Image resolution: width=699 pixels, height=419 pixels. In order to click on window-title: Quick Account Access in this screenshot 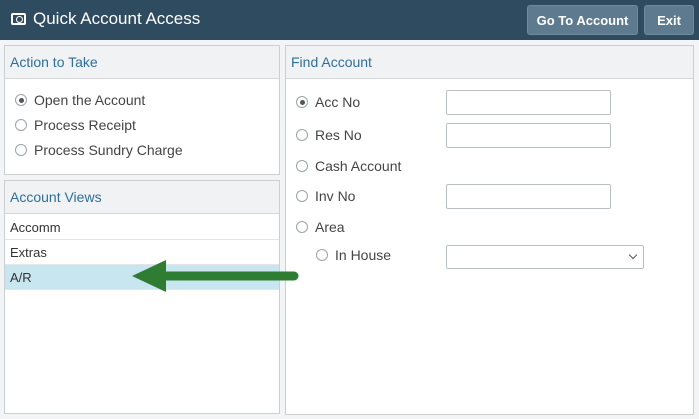, I will do `click(117, 18)`.